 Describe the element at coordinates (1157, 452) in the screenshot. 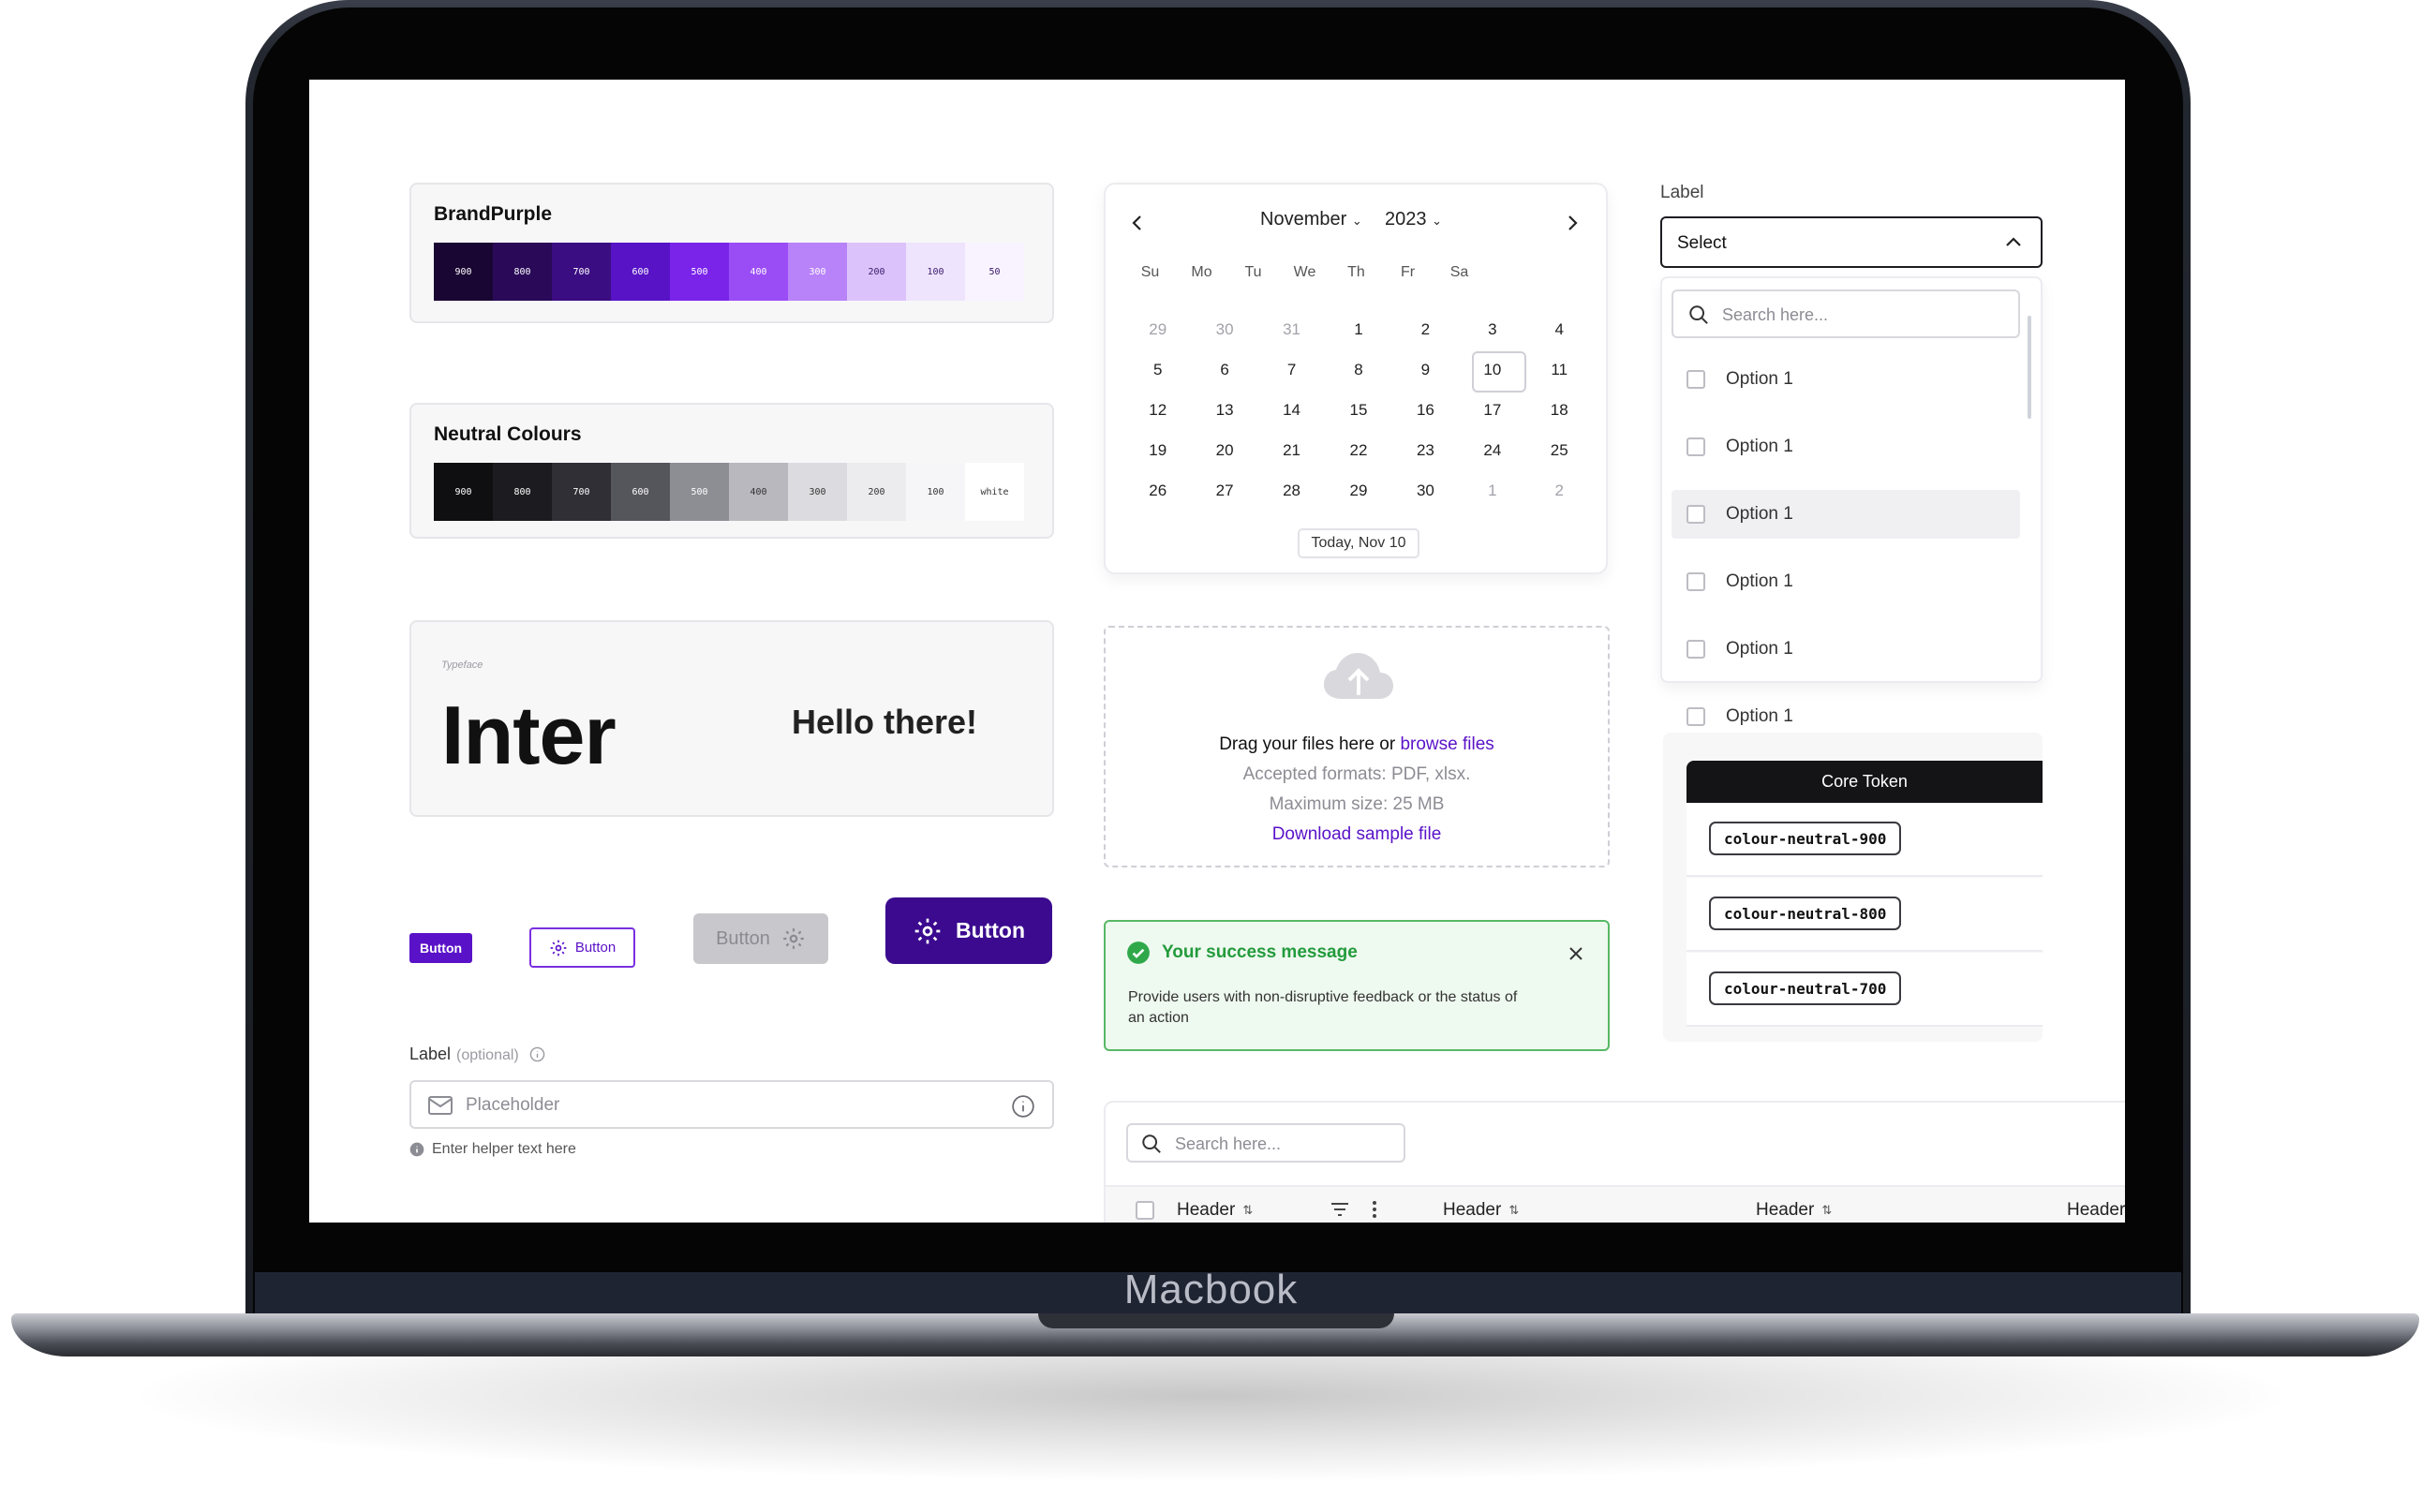

I see `calendar-day: 19` at that location.